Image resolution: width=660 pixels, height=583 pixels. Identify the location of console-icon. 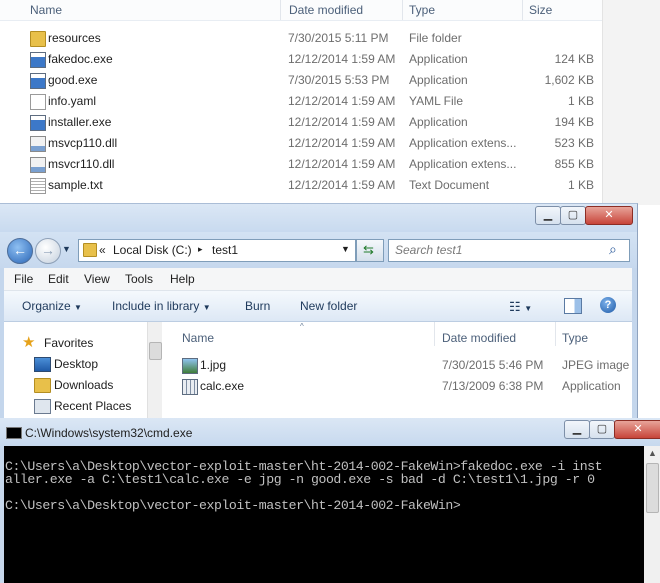
(14, 433).